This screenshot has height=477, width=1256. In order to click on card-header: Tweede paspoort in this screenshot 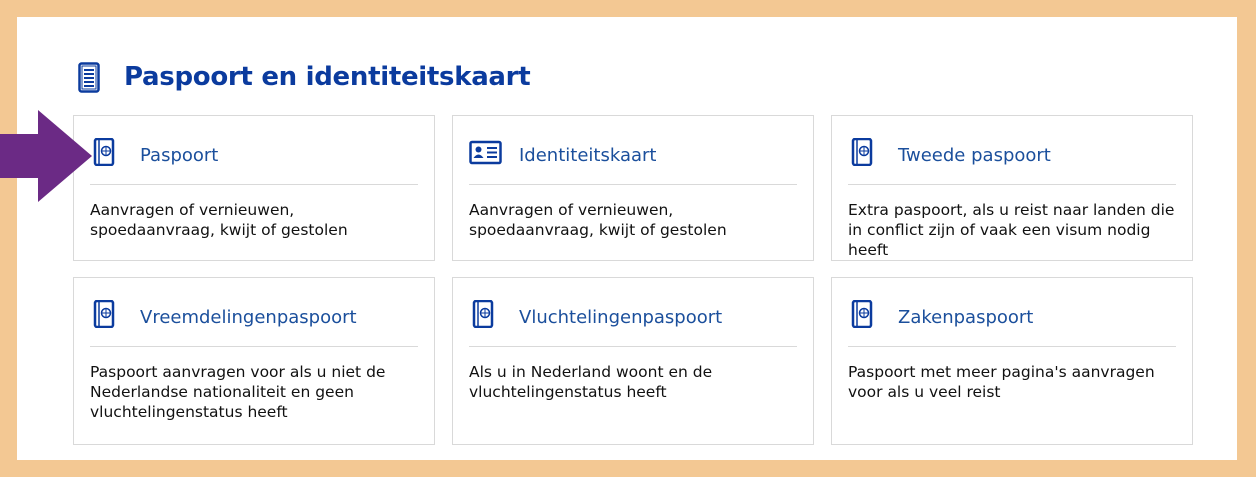, I will do `click(1012, 161)`.